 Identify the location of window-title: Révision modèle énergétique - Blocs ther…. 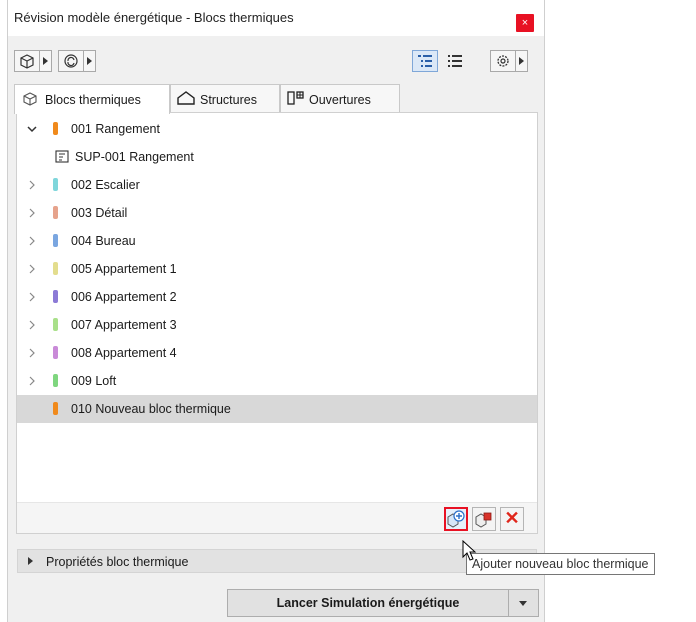
(154, 17).